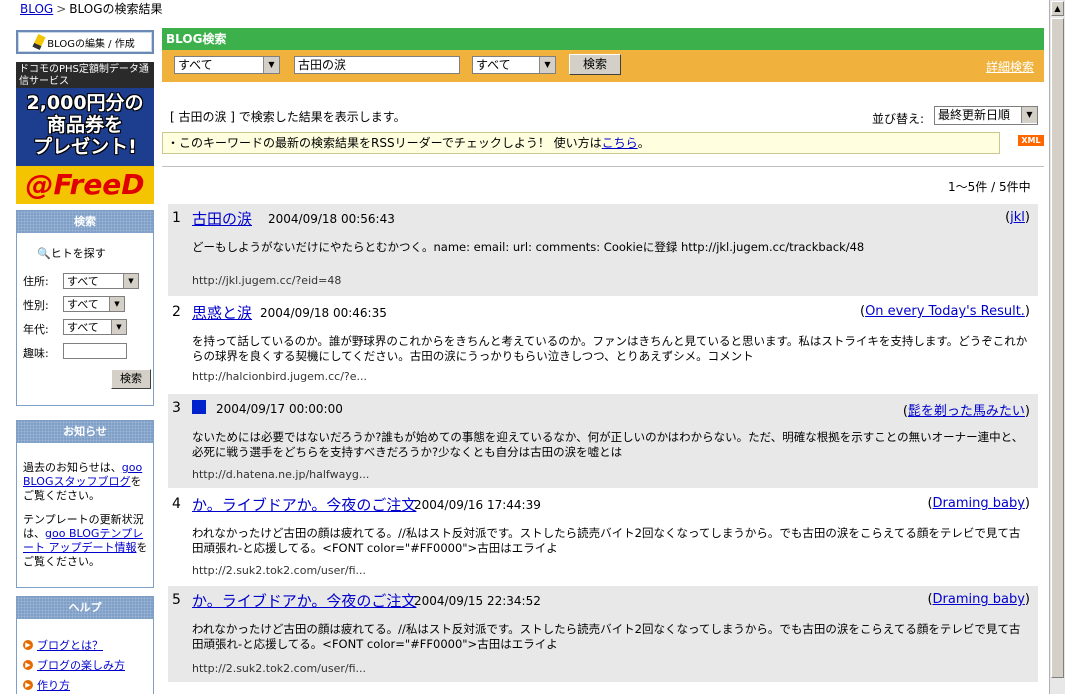 The width and height of the screenshot is (1065, 694). Describe the element at coordinates (222, 312) in the screenshot. I see `result-title-link: 思惑と涙` at that location.